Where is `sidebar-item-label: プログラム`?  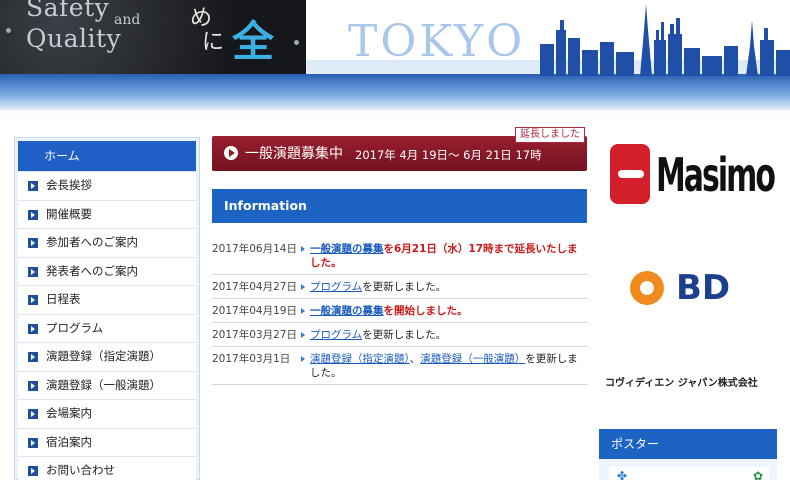
sidebar-item-label: プログラム is located at coordinates (75, 327).